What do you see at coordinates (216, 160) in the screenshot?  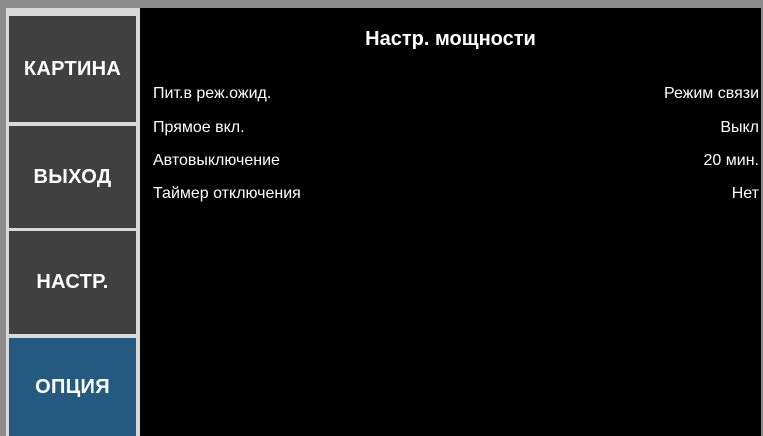 I see `setting-label: Автовыключение` at bounding box center [216, 160].